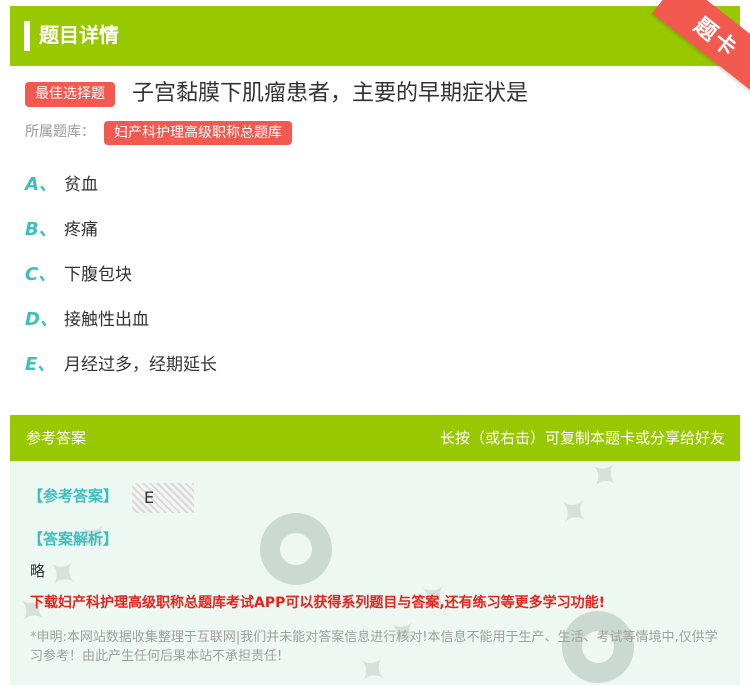  Describe the element at coordinates (27, 36) in the screenshot. I see `header-accent-bar` at that location.